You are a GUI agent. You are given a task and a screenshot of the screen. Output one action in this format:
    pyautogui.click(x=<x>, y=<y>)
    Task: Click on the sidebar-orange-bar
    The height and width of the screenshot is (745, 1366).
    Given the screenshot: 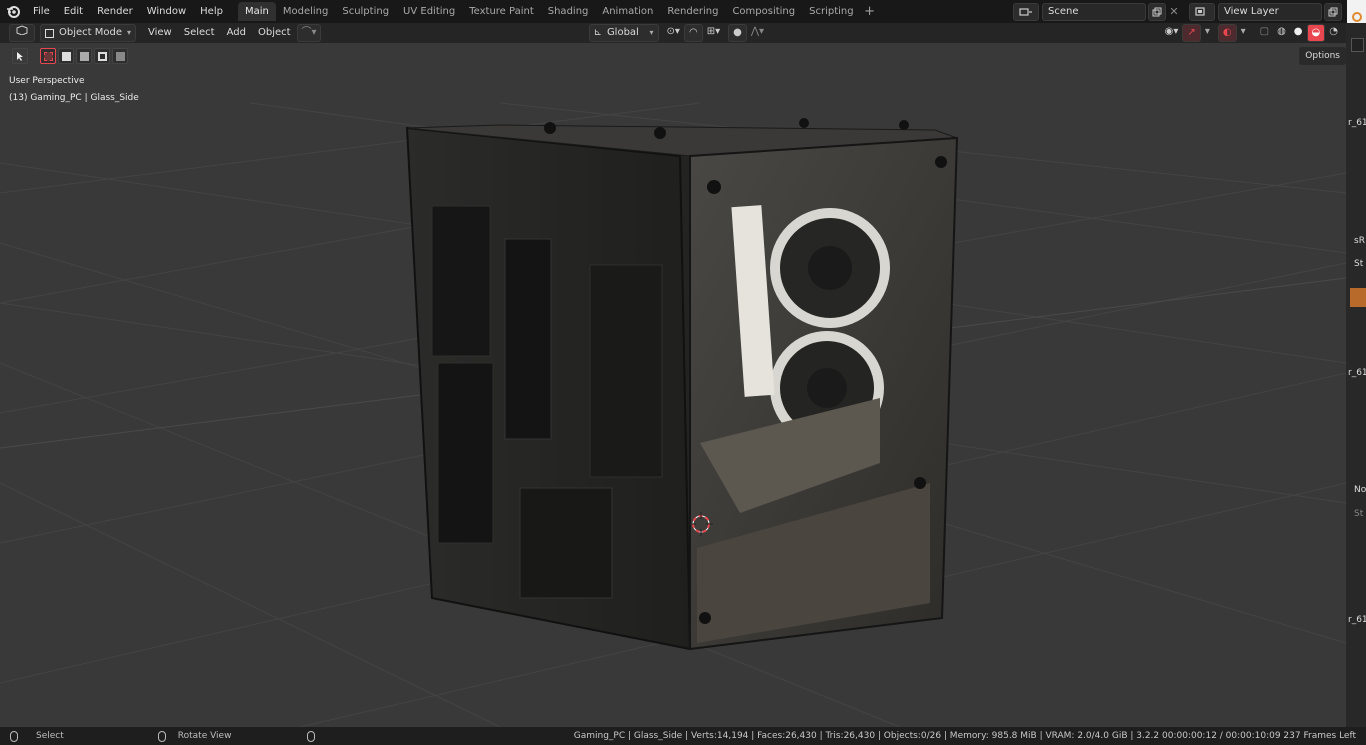 What is the action you would take?
    pyautogui.click(x=1358, y=297)
    